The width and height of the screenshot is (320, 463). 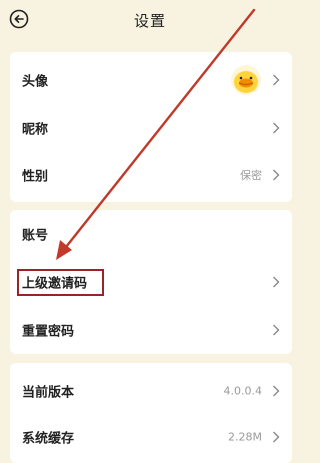 I want to click on header-bar: 设置, so click(x=150, y=22).